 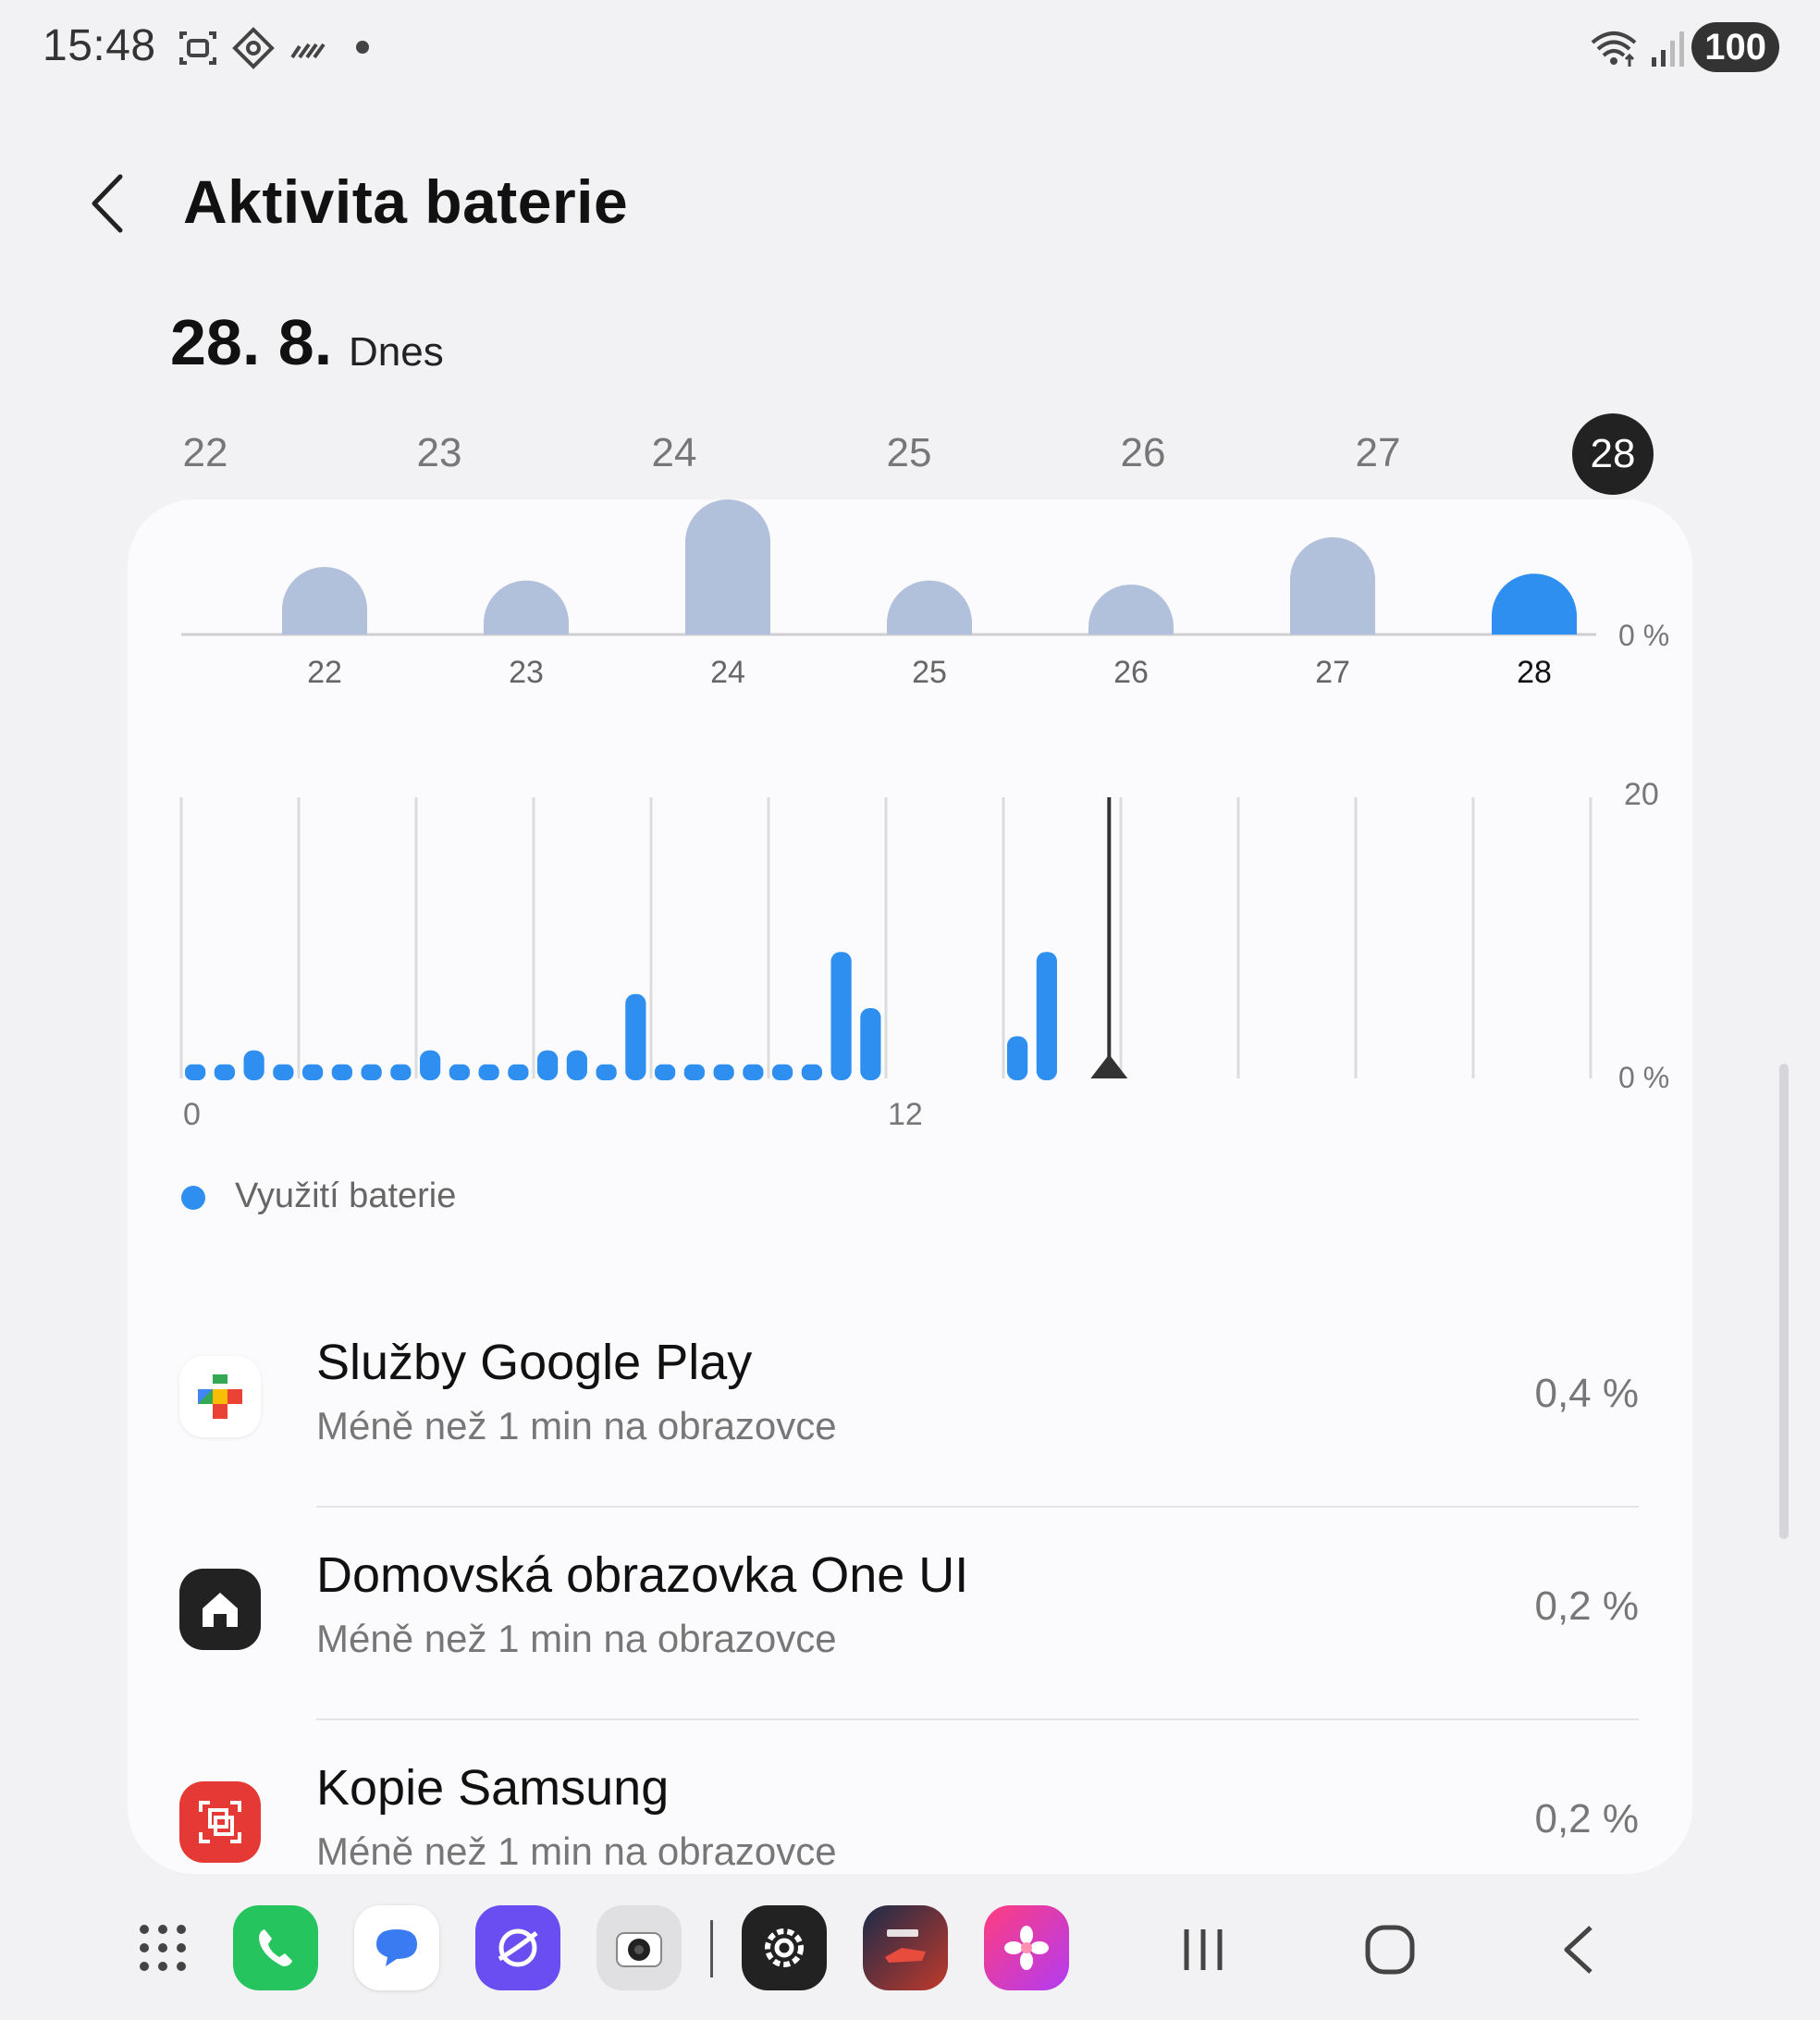 What do you see at coordinates (1026, 1948) in the screenshot?
I see `gallery-icon` at bounding box center [1026, 1948].